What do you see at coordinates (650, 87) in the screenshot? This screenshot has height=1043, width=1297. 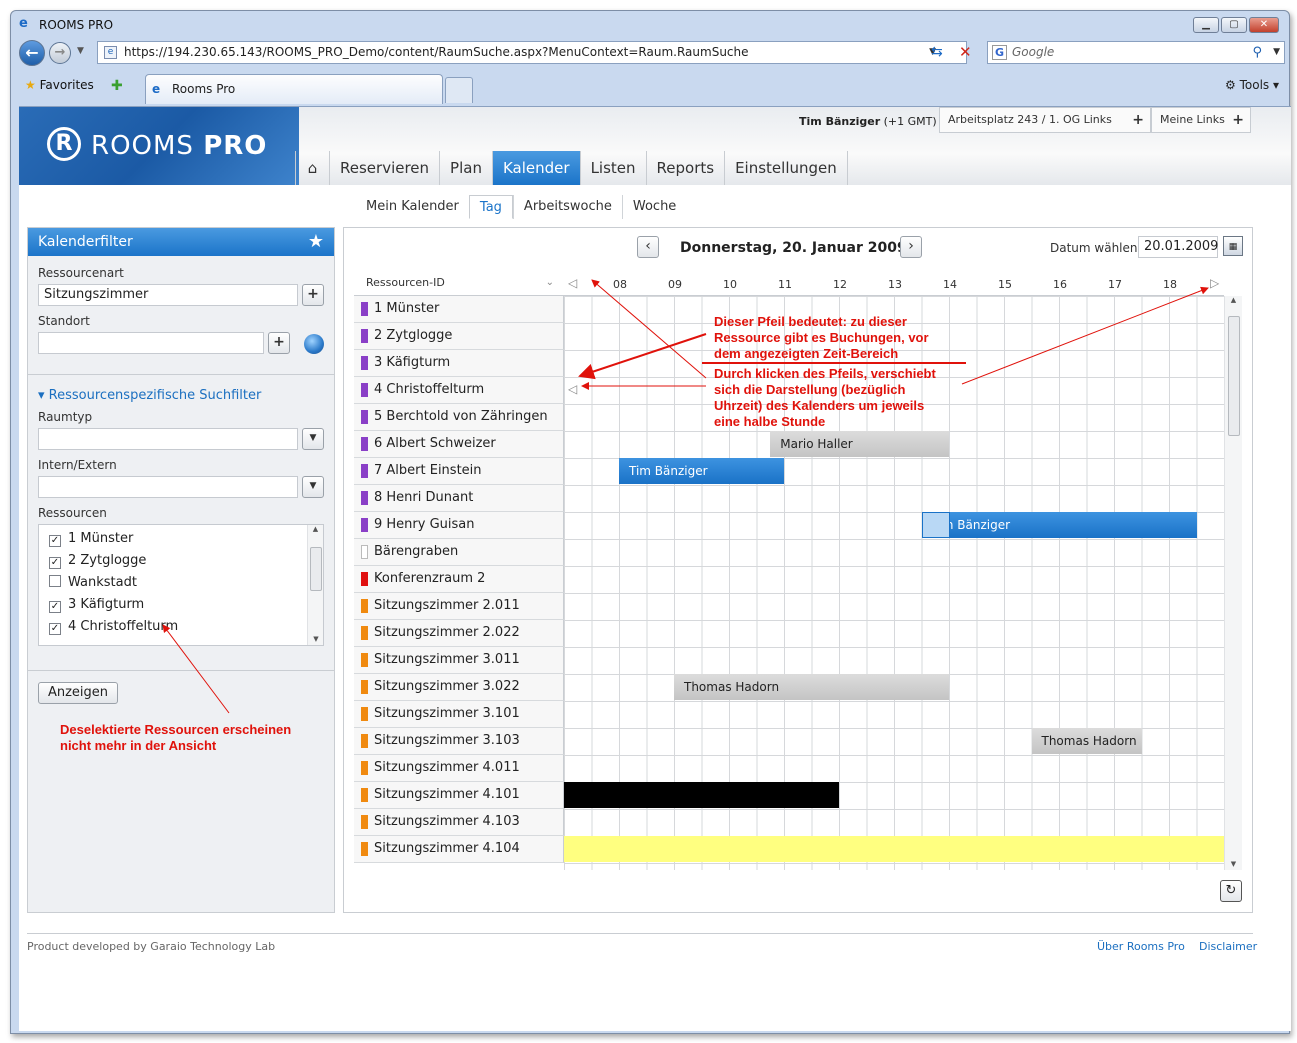 I see `favorites-bar: ★ Favorites ✚ e Rooms Pro ⚙ Tools ▾` at bounding box center [650, 87].